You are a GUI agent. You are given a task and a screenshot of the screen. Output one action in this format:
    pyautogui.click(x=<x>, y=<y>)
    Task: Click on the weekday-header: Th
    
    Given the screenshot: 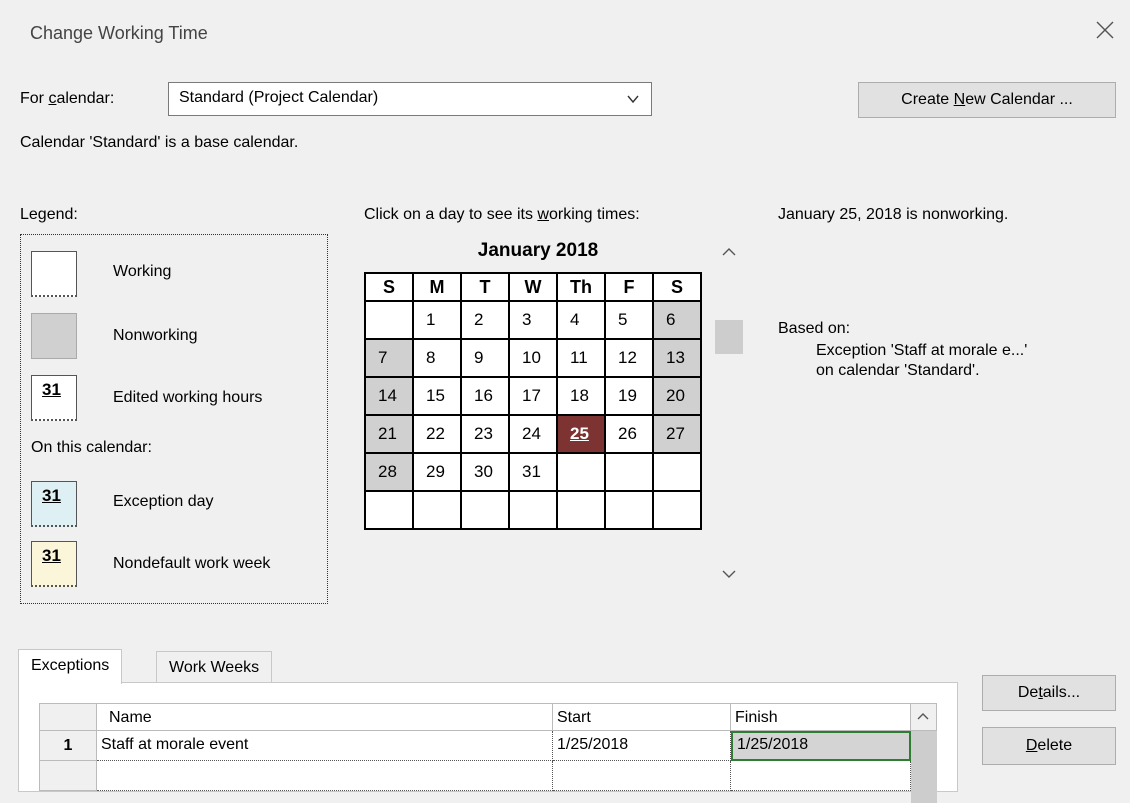 What is the action you would take?
    pyautogui.click(x=581, y=287)
    